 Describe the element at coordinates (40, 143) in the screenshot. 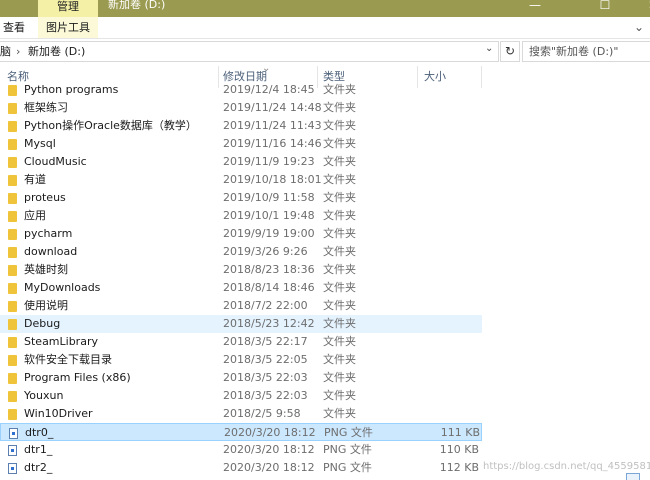

I see `file-name: Mysql` at that location.